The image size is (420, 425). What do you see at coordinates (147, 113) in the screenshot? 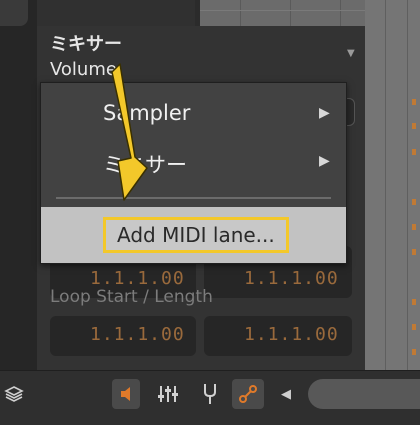
I see `menu-item-label: Sampler` at bounding box center [147, 113].